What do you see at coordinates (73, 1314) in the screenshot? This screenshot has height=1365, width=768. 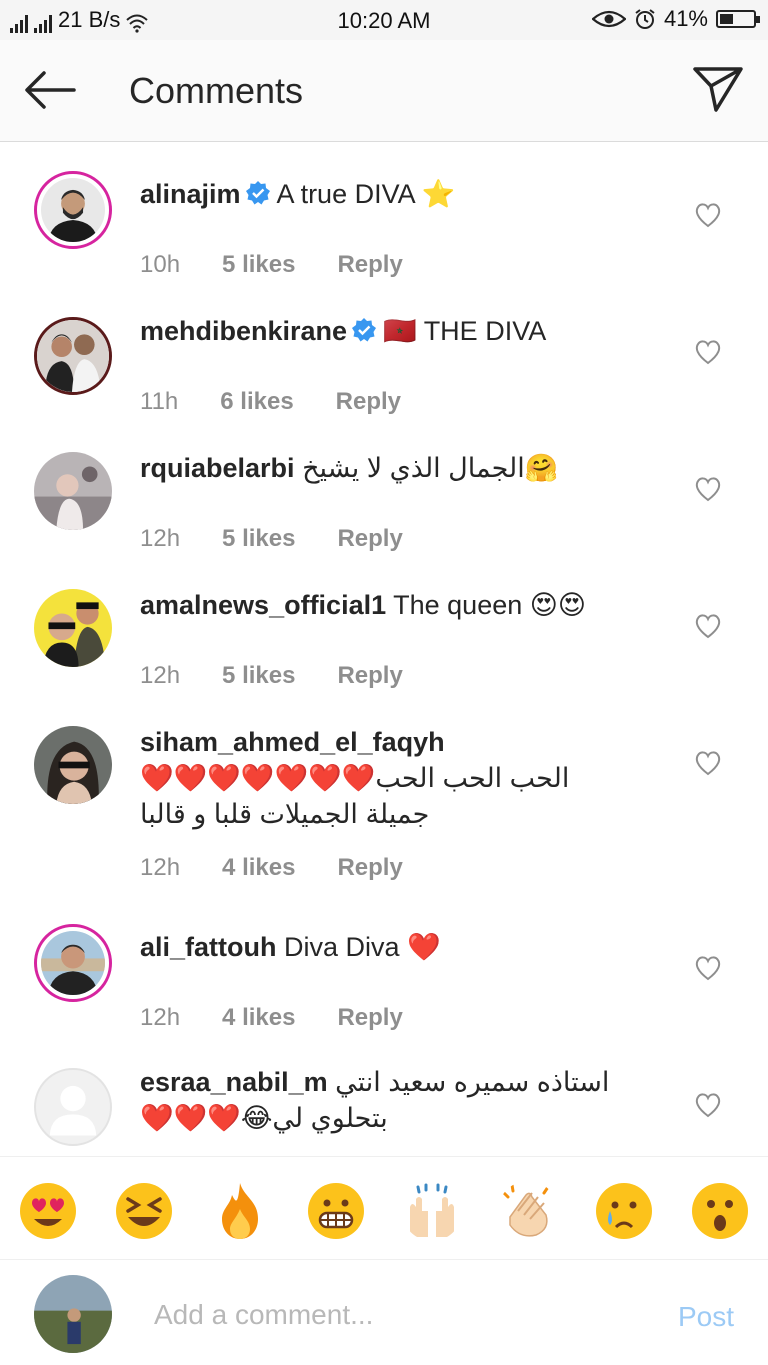 I see `my-avatar` at bounding box center [73, 1314].